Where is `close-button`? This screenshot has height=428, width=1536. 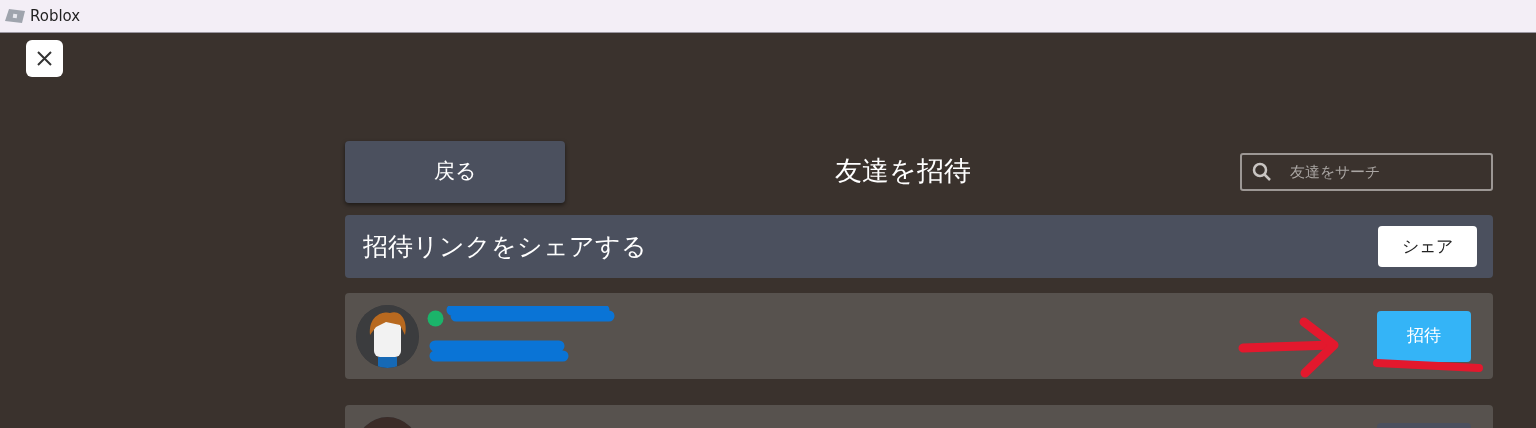 close-button is located at coordinates (44, 58).